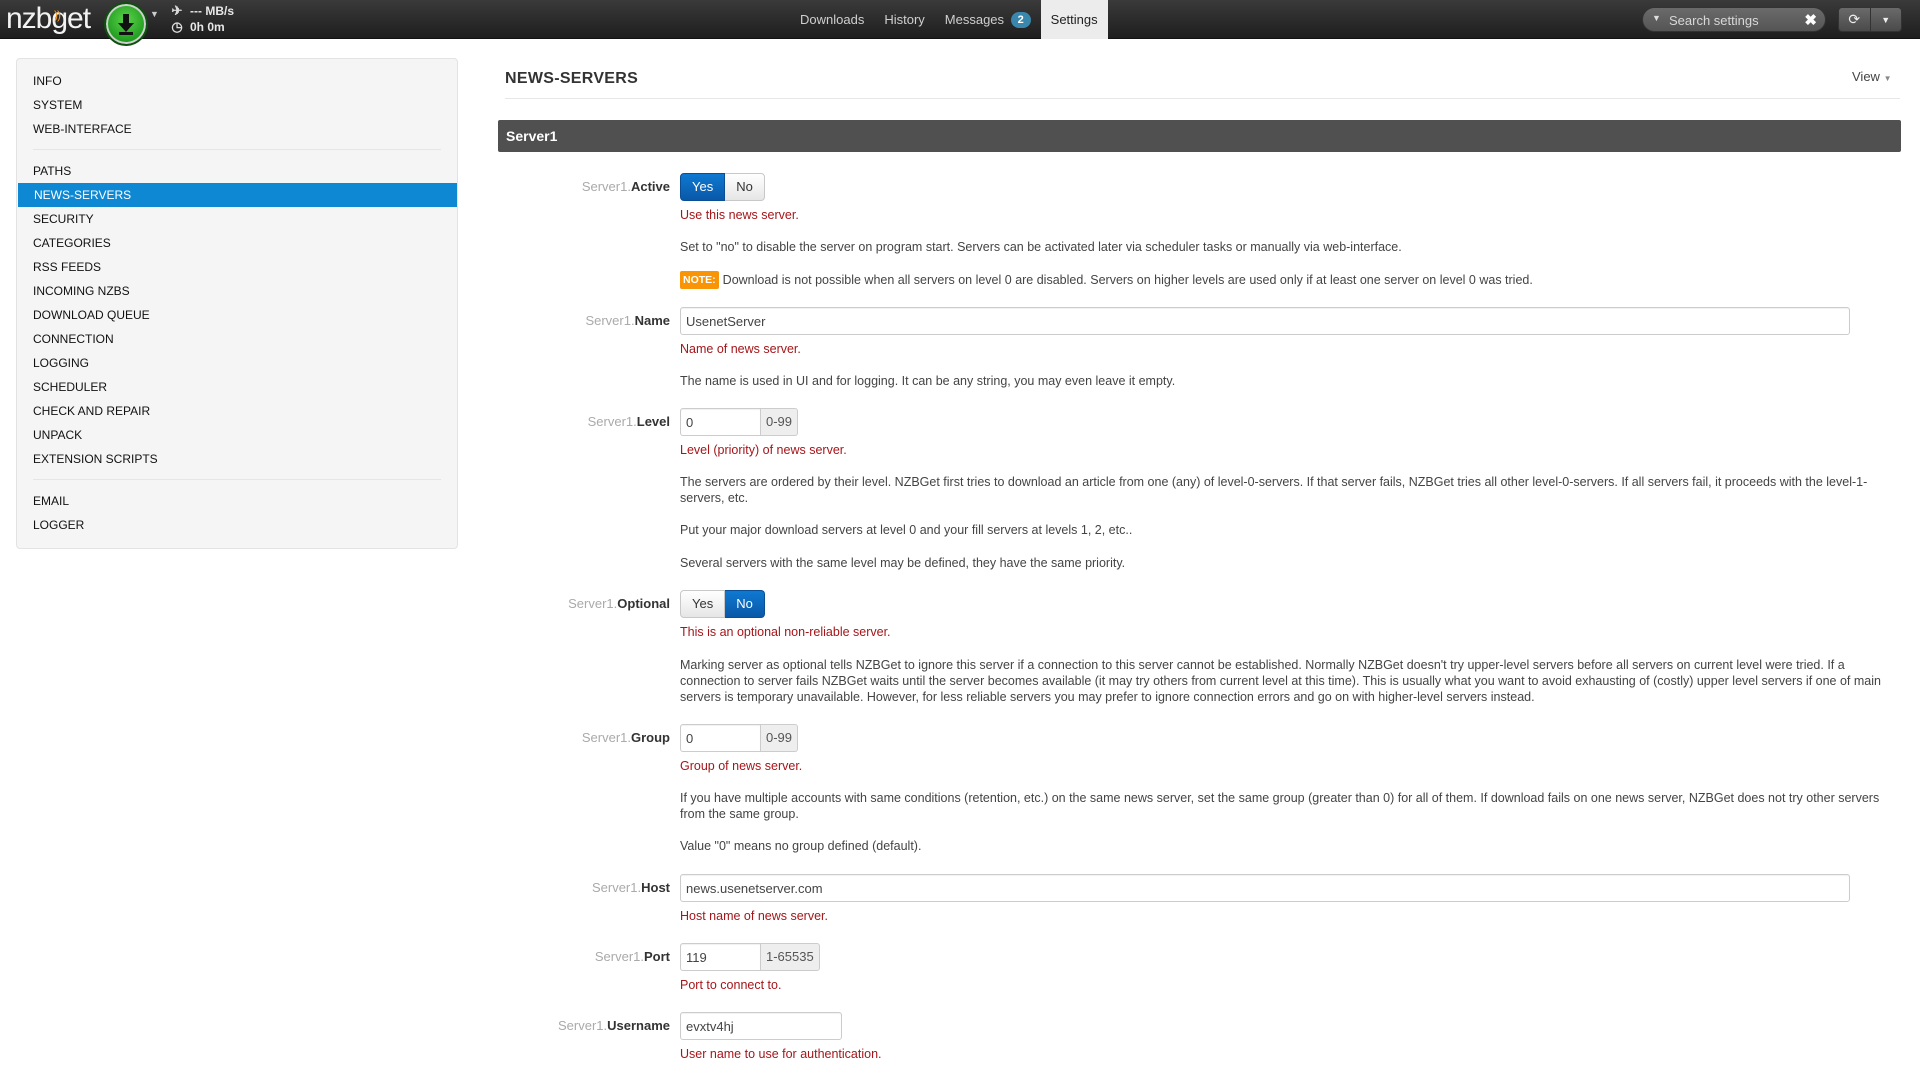 The image size is (1920, 1080). What do you see at coordinates (741, 766) in the screenshot?
I see `group-description: Group of news server.` at bounding box center [741, 766].